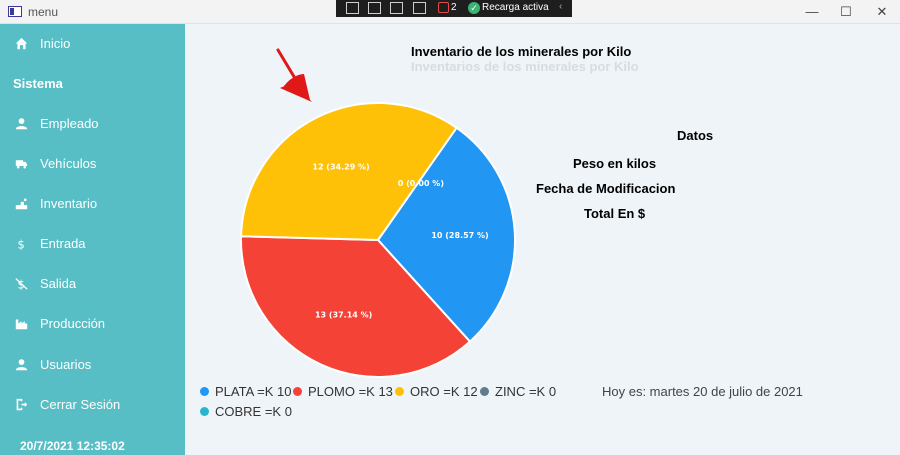 The height and width of the screenshot is (455, 900). I want to click on weight-label: Peso en kilos, so click(615, 163).